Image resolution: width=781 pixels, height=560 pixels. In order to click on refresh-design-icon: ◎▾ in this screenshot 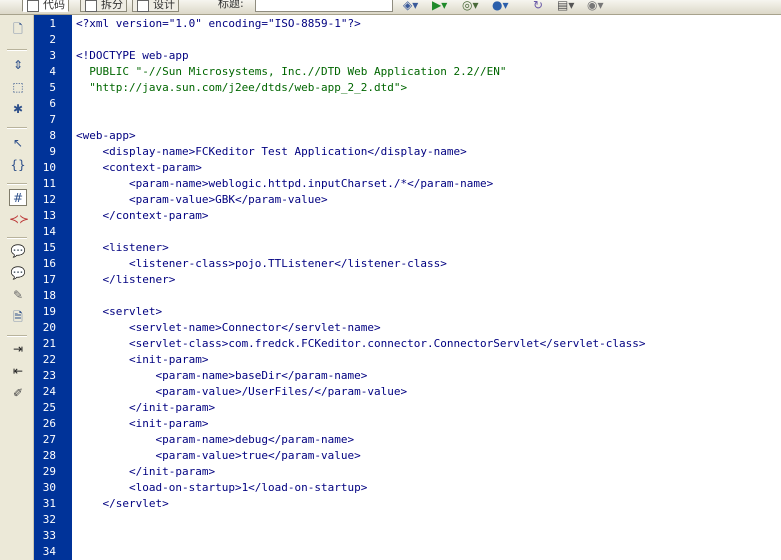, I will do `click(470, 6)`.